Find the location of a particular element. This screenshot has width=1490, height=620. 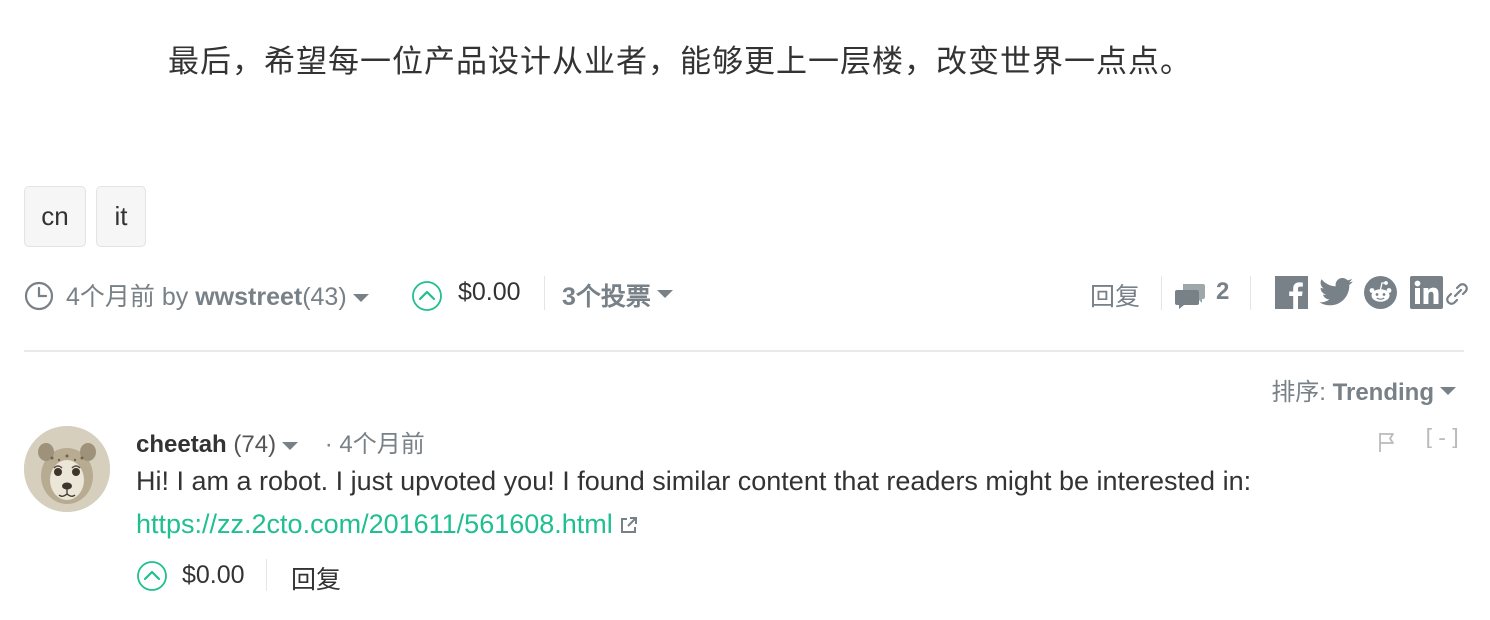

cheetah-avatar-image is located at coordinates (67, 469).